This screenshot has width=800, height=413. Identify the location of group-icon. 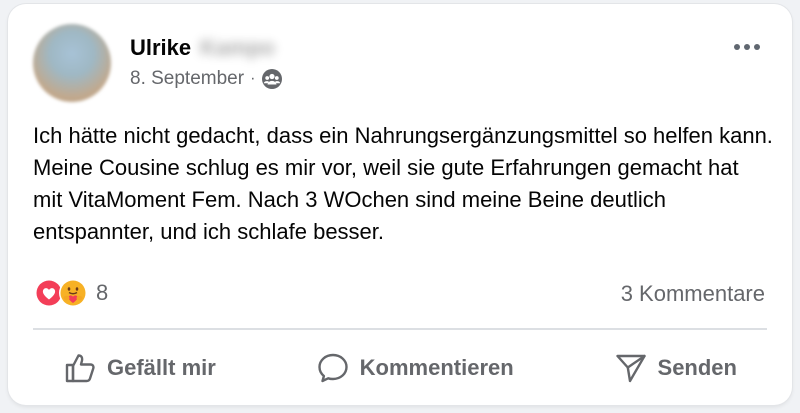
(272, 79).